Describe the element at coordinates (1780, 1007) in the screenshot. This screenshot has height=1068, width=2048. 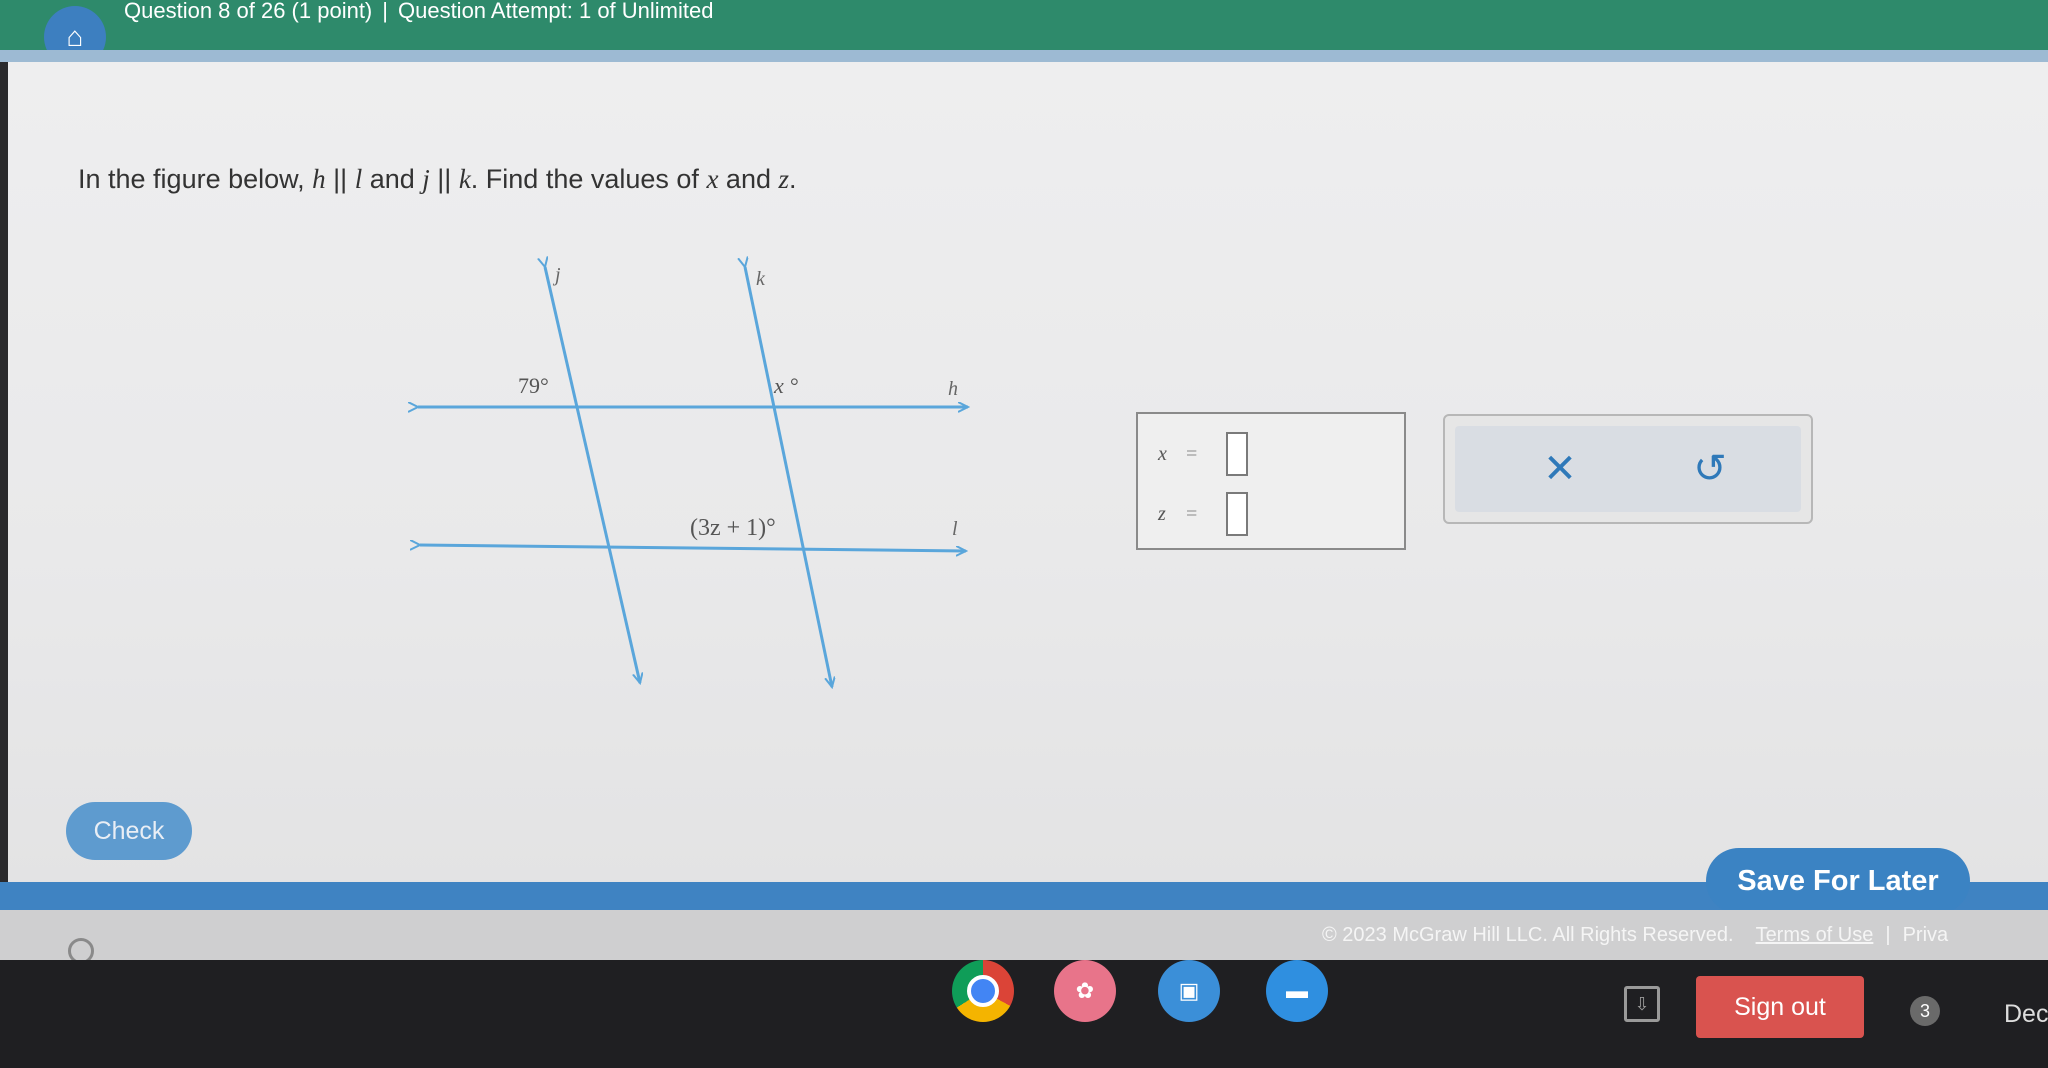
I see `sign-out-button: Sign out` at that location.